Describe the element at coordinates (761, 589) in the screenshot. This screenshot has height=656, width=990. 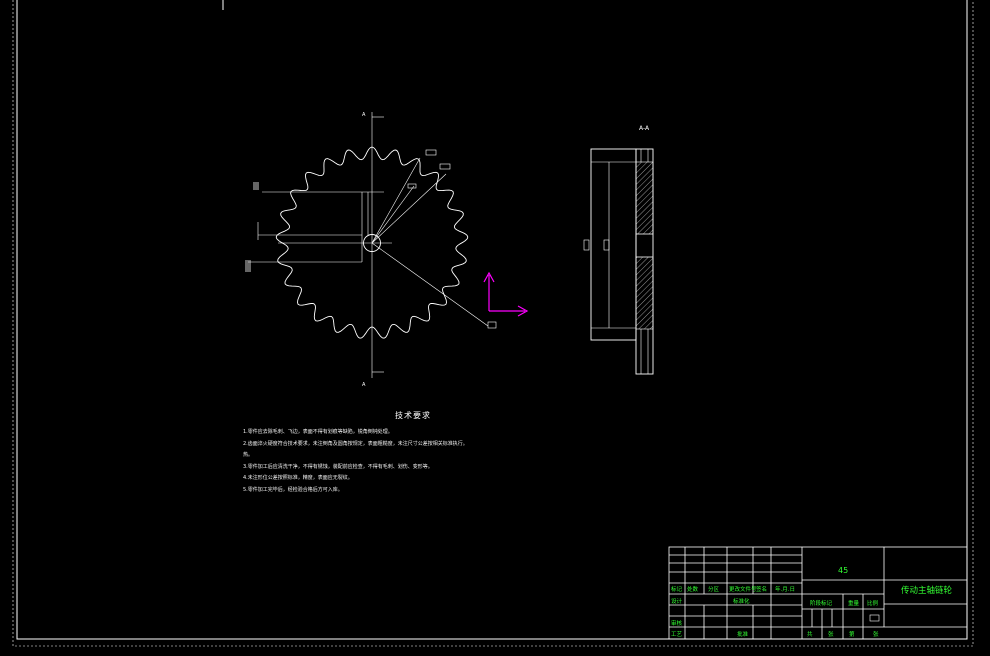
I see `signature-header: 签名` at that location.